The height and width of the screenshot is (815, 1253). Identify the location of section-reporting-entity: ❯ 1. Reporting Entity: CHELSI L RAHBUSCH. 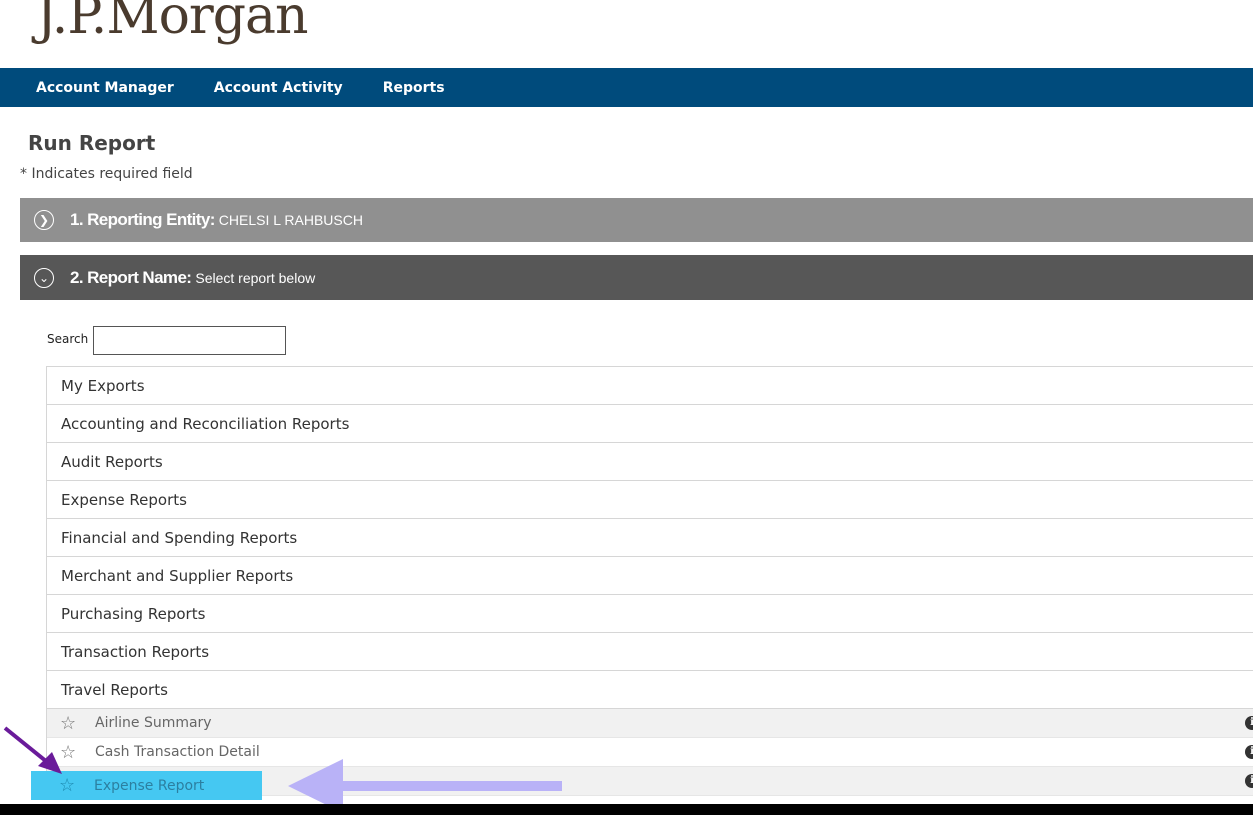
(636, 220).